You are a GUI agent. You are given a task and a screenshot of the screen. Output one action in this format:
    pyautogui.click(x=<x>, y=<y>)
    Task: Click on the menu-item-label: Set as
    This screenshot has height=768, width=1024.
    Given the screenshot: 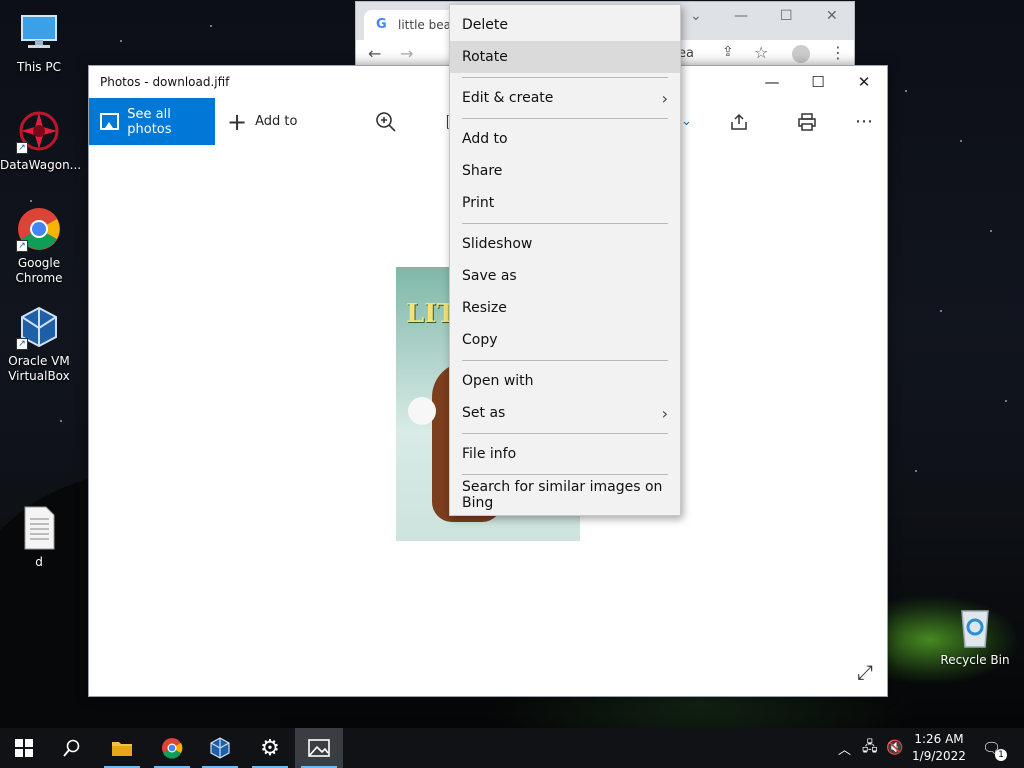 What is the action you would take?
    pyautogui.click(x=484, y=413)
    